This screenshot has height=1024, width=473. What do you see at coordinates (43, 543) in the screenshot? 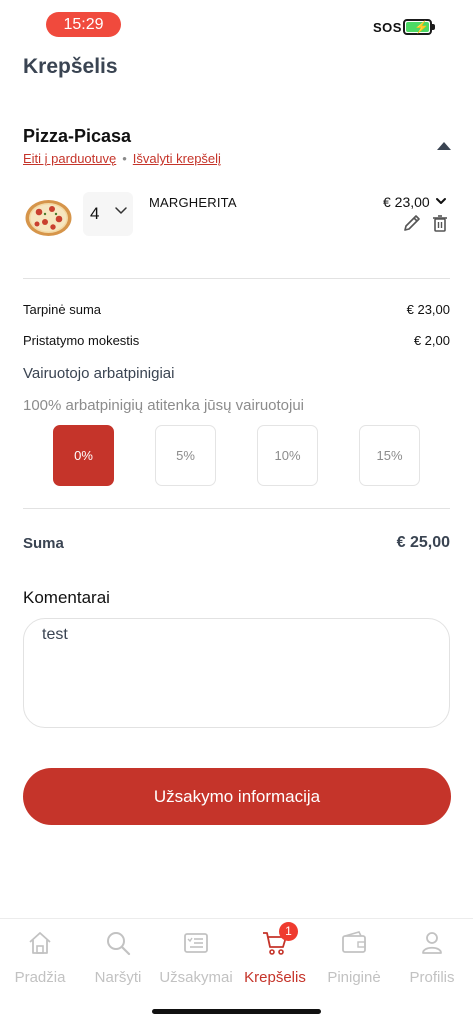
I see `total-label: Suma` at bounding box center [43, 543].